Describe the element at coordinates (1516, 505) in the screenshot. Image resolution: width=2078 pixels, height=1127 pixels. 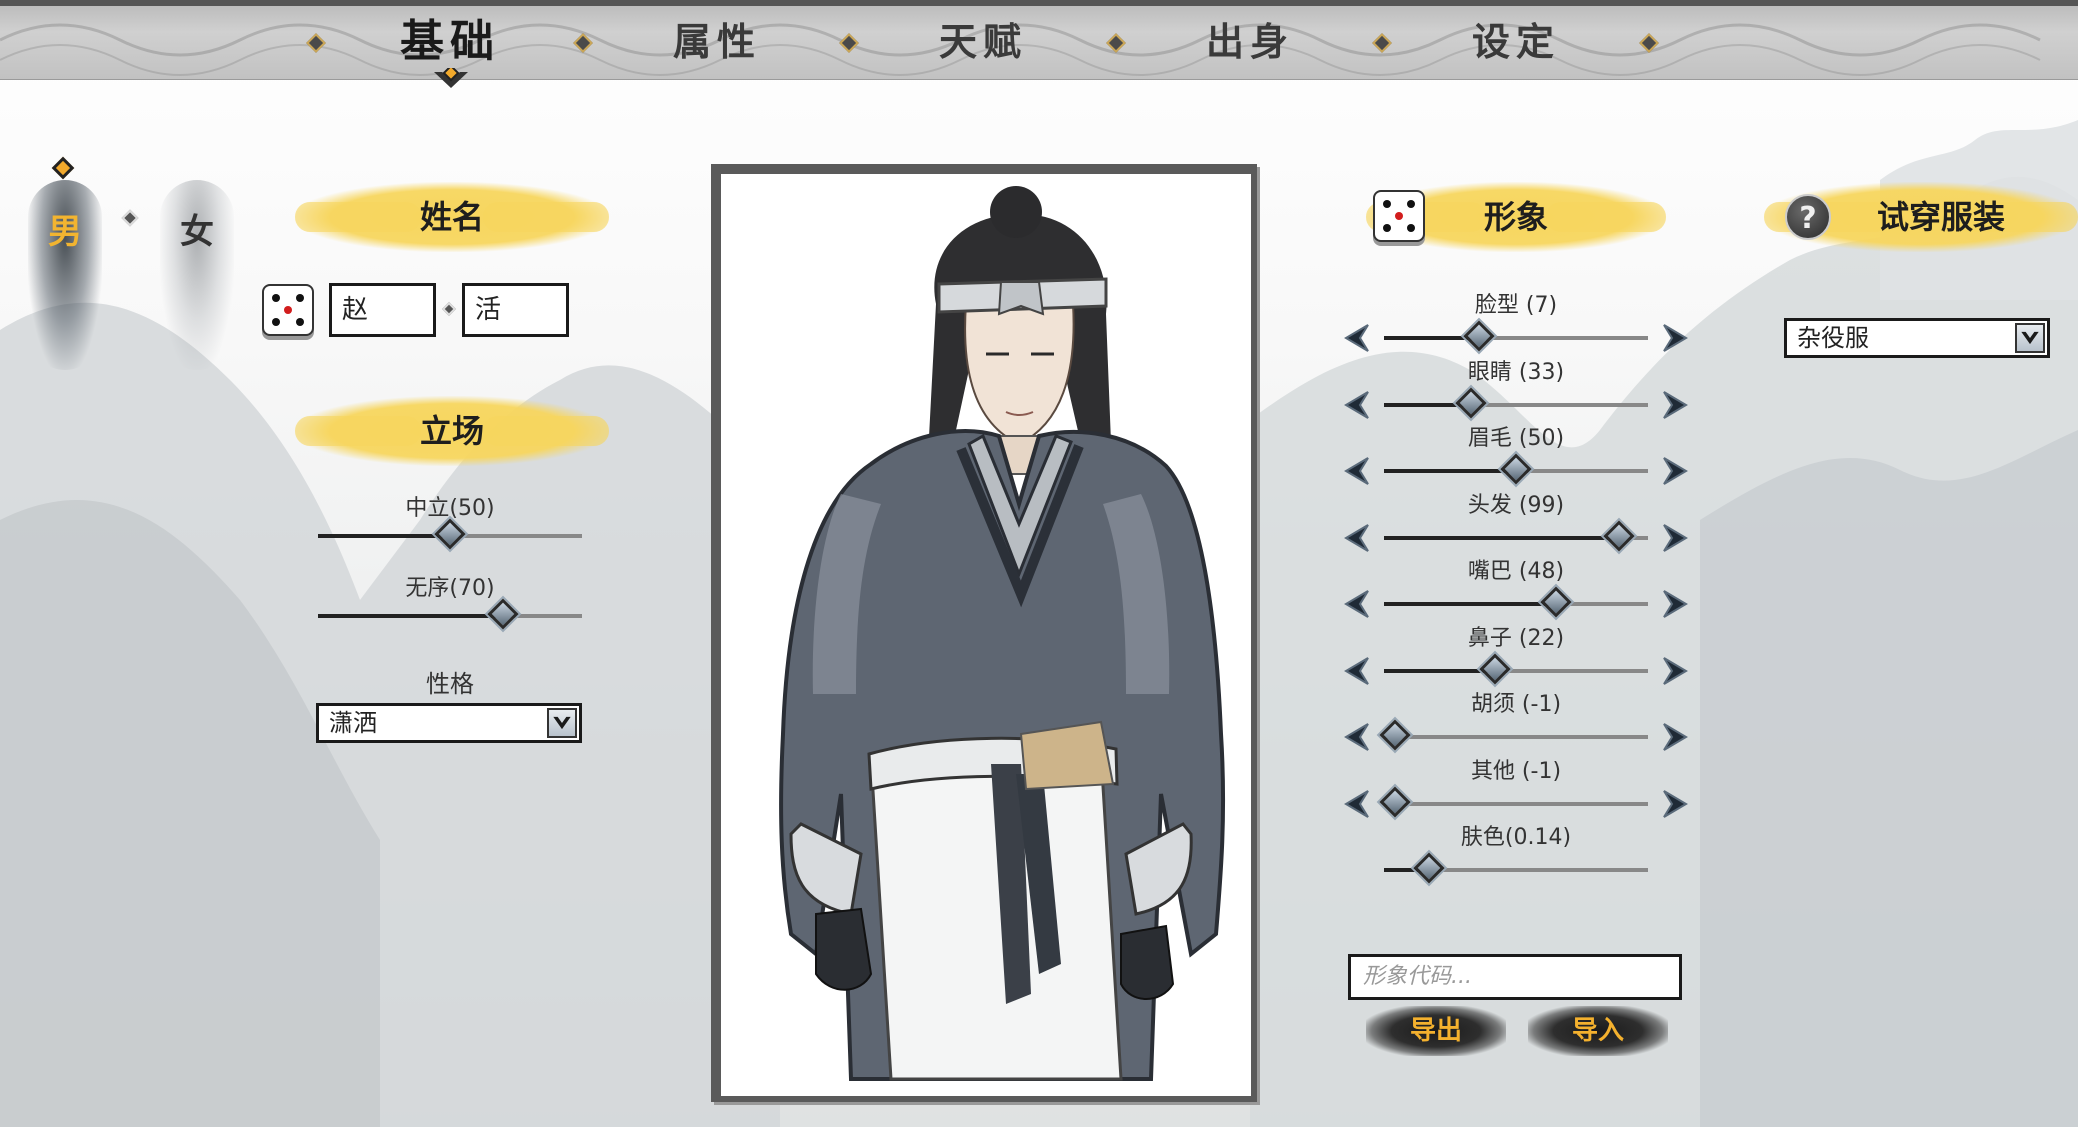
I see `appearance-slider-label: 头发 (99)` at that location.